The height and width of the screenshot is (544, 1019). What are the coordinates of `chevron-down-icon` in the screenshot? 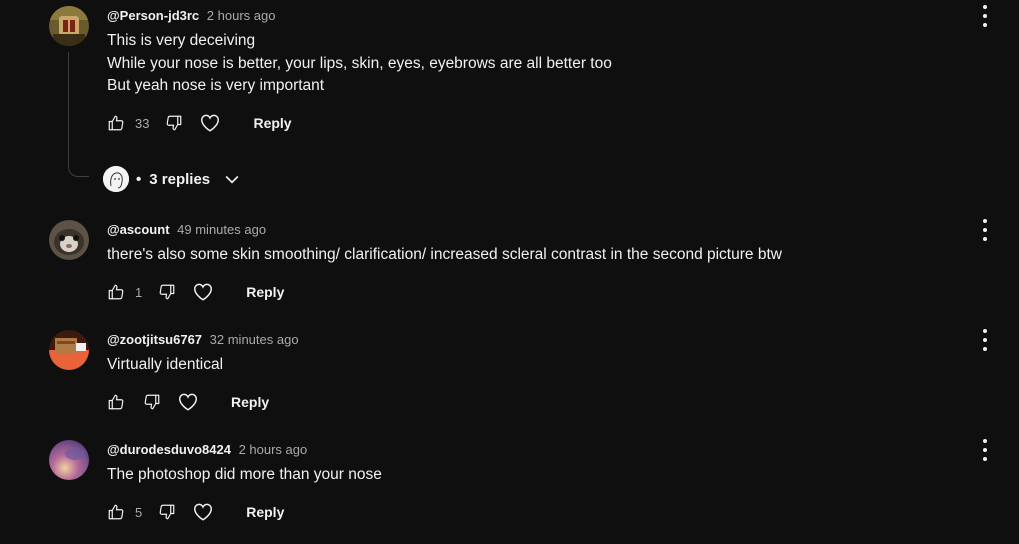 It's located at (232, 179).